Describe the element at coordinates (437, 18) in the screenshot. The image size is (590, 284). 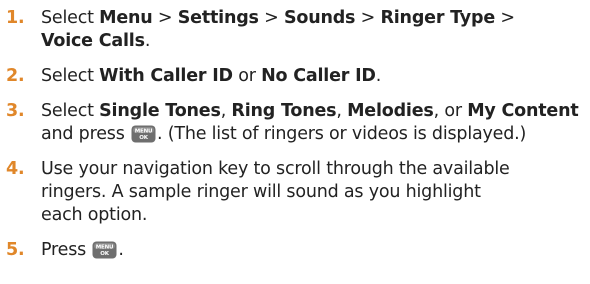
I see `menu-path-term: Ringer Type` at that location.